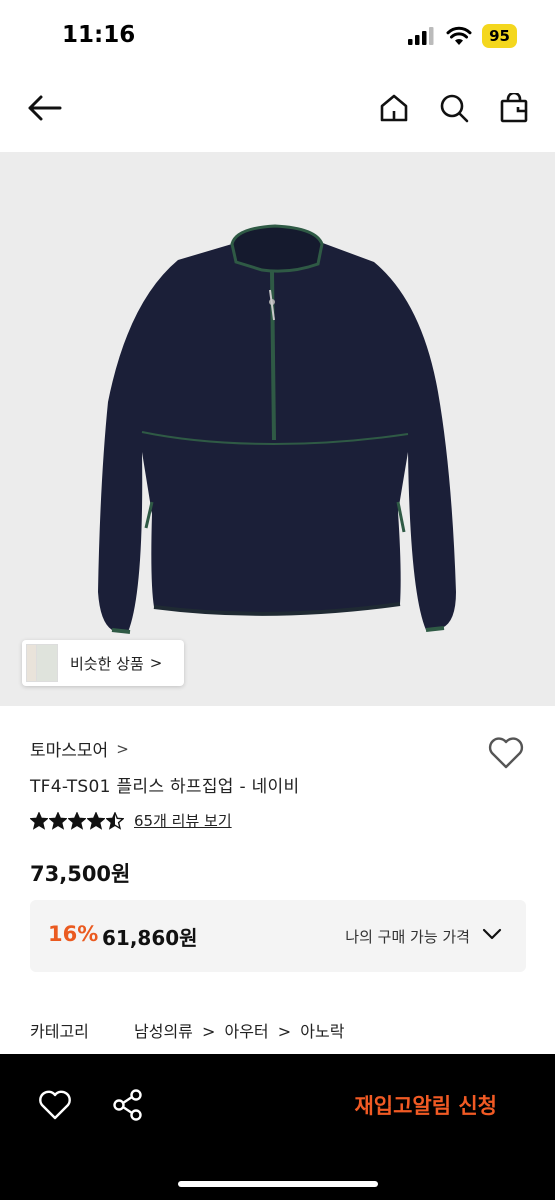 This screenshot has width=555, height=1200. What do you see at coordinates (277, 111) in the screenshot?
I see `top-nav` at bounding box center [277, 111].